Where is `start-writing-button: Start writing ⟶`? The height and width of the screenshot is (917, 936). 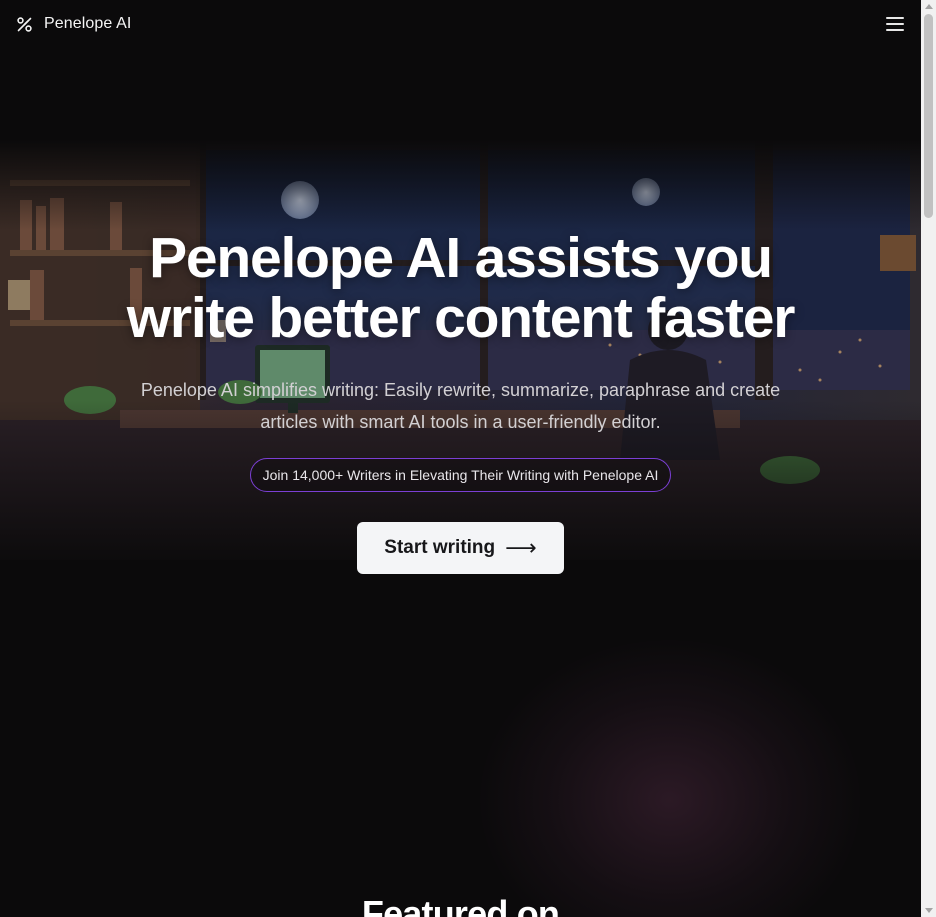 start-writing-button: Start writing ⟶ is located at coordinates (460, 548).